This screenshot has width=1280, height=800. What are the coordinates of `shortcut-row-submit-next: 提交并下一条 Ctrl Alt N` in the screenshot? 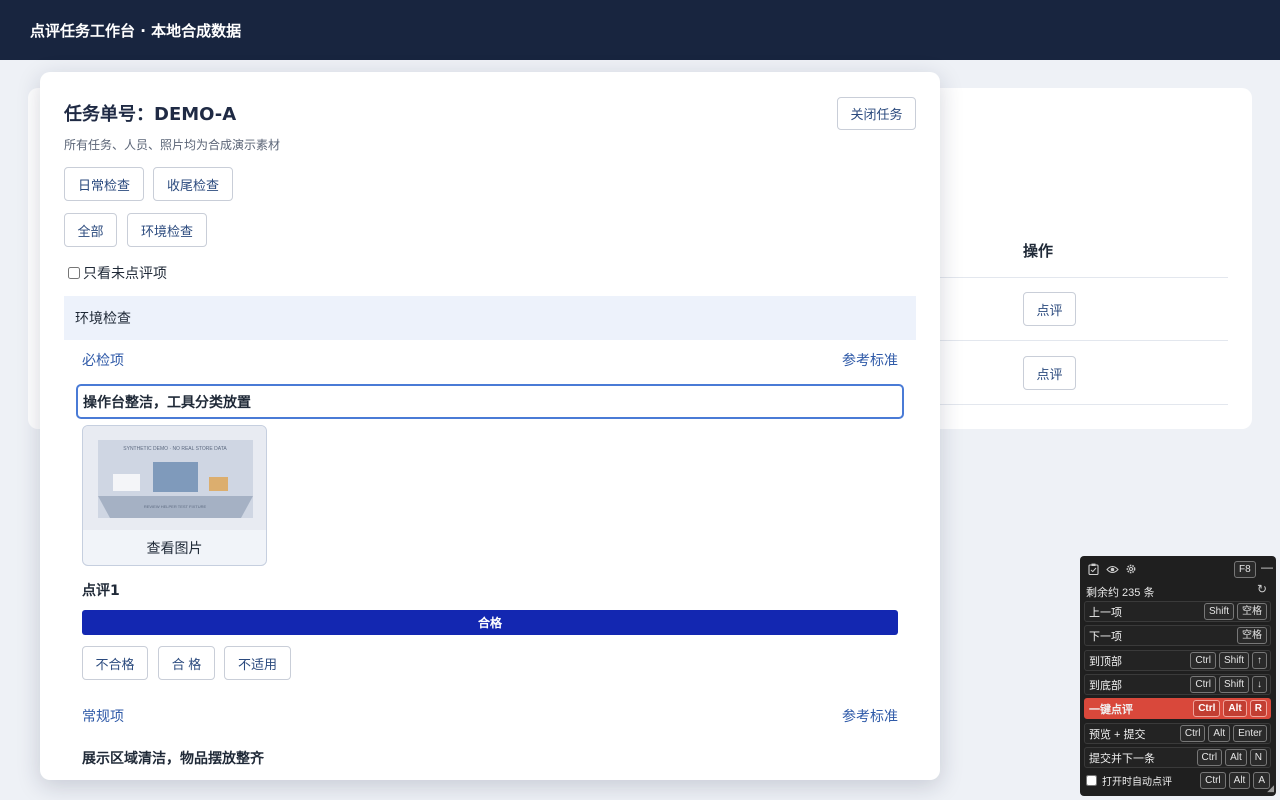 It's located at (1177, 757).